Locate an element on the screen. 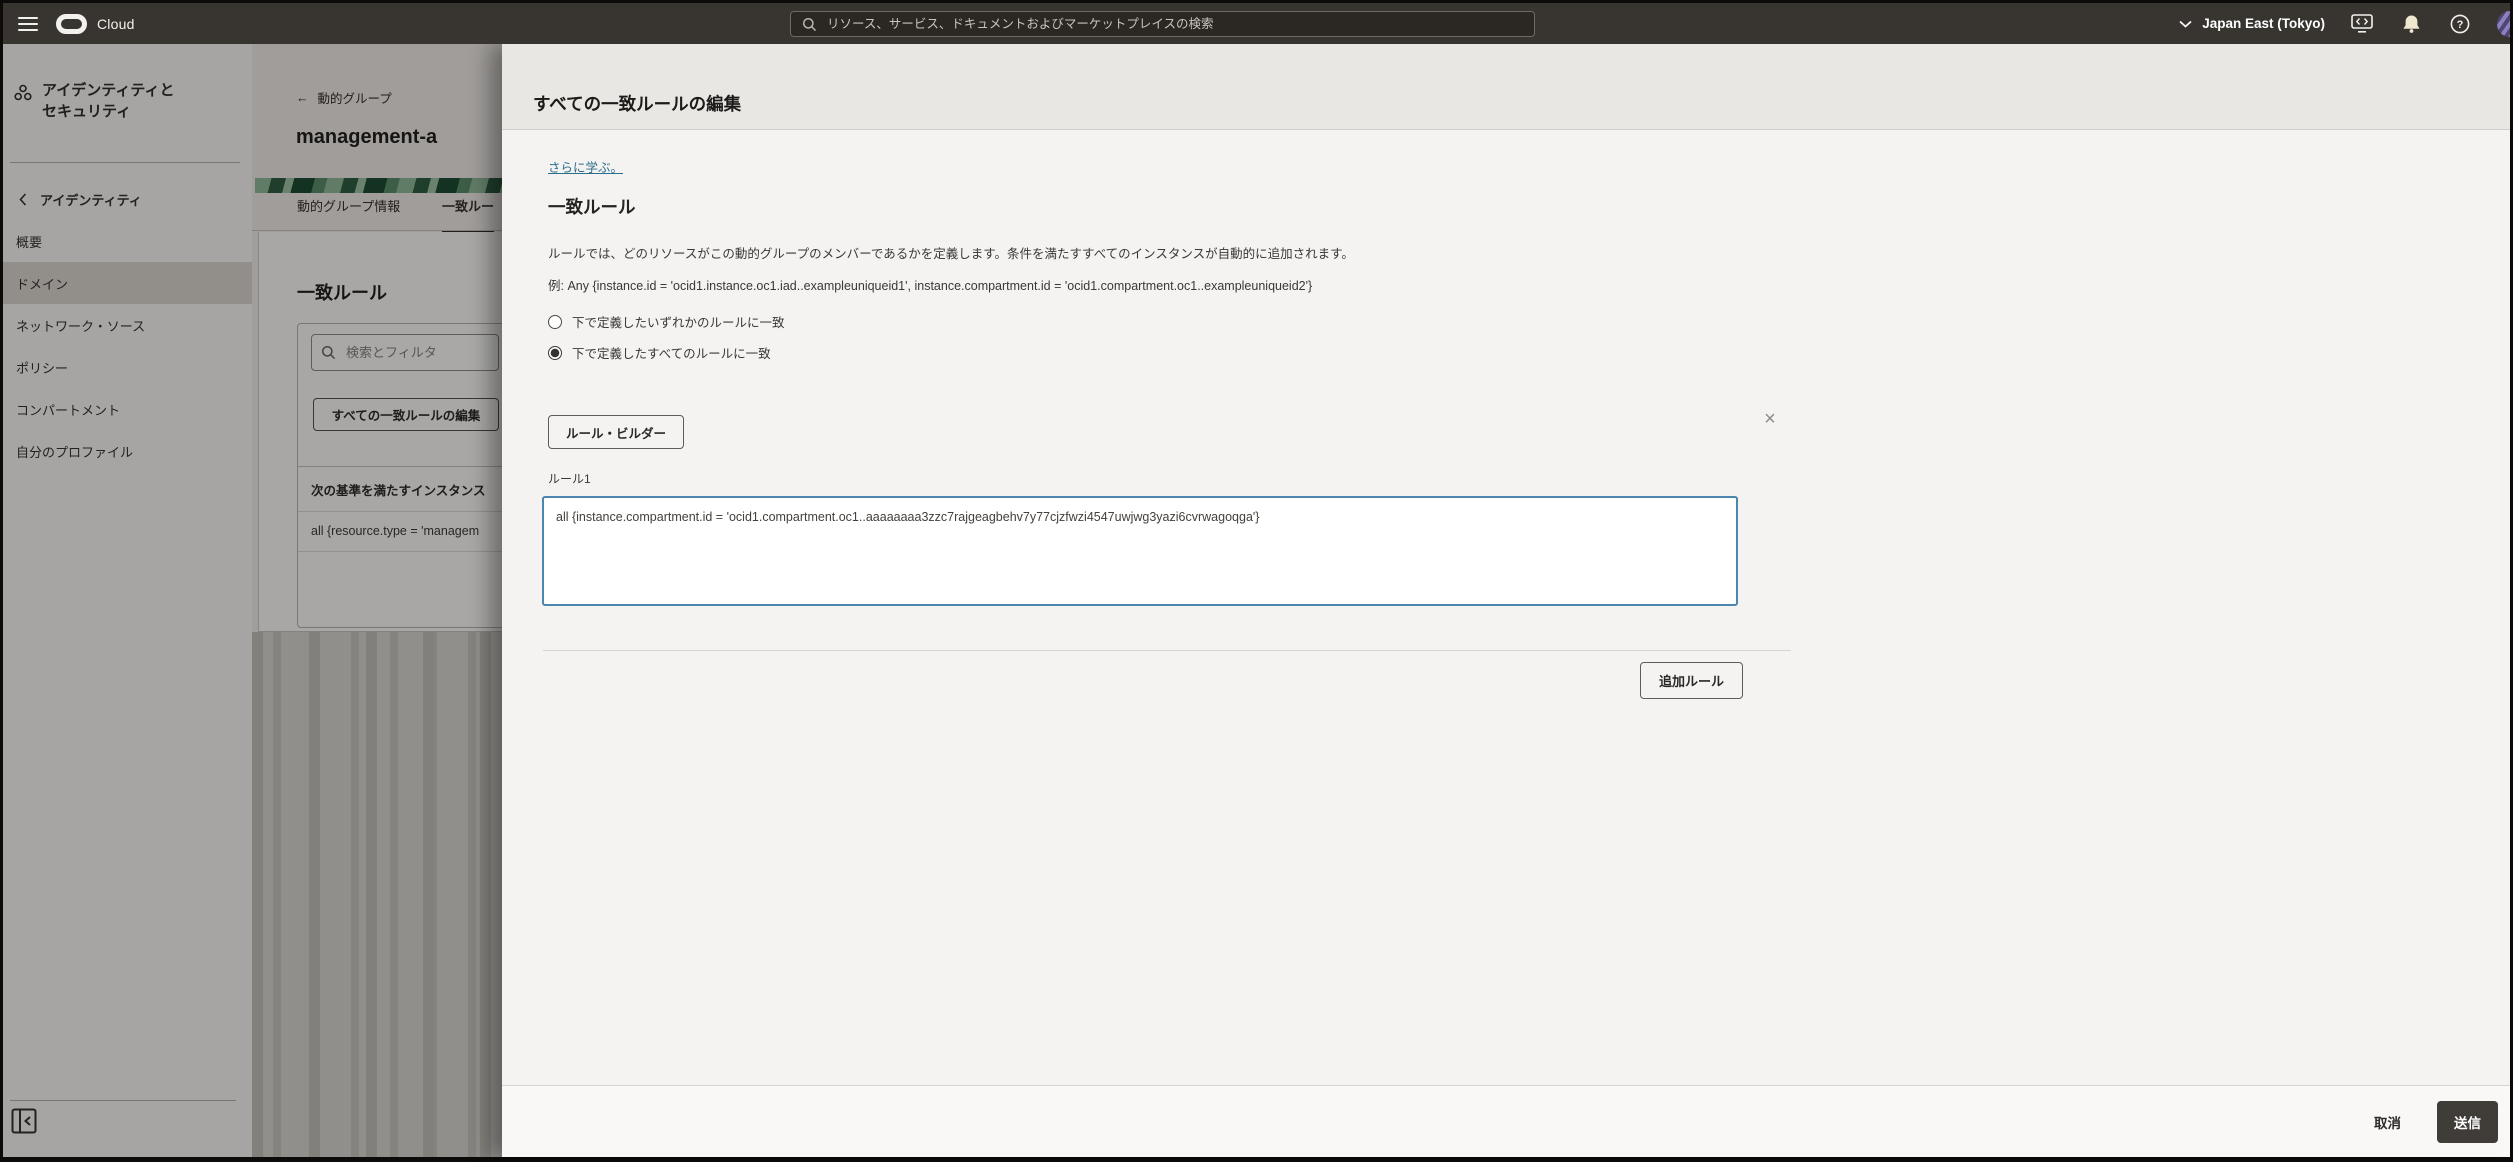 This screenshot has width=2513, height=1162. global-search-bar is located at coordinates (1162, 24).